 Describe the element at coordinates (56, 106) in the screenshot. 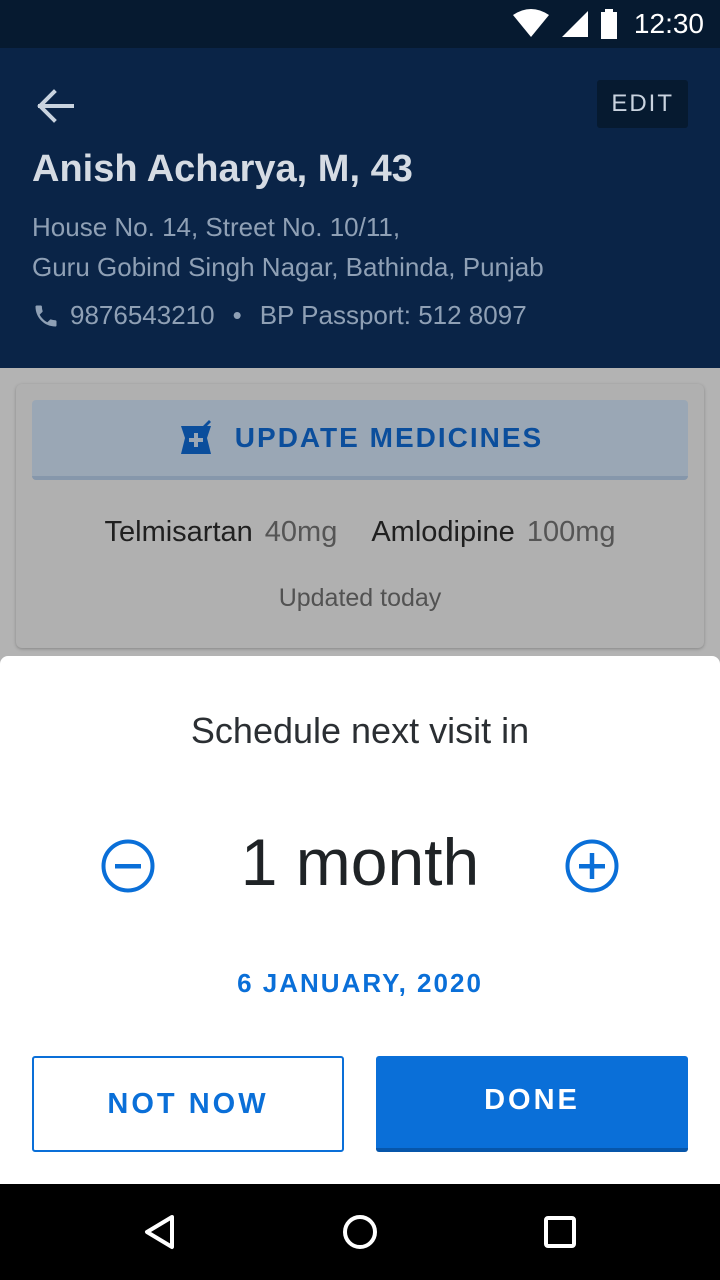

I see `back-arrow-icon` at that location.